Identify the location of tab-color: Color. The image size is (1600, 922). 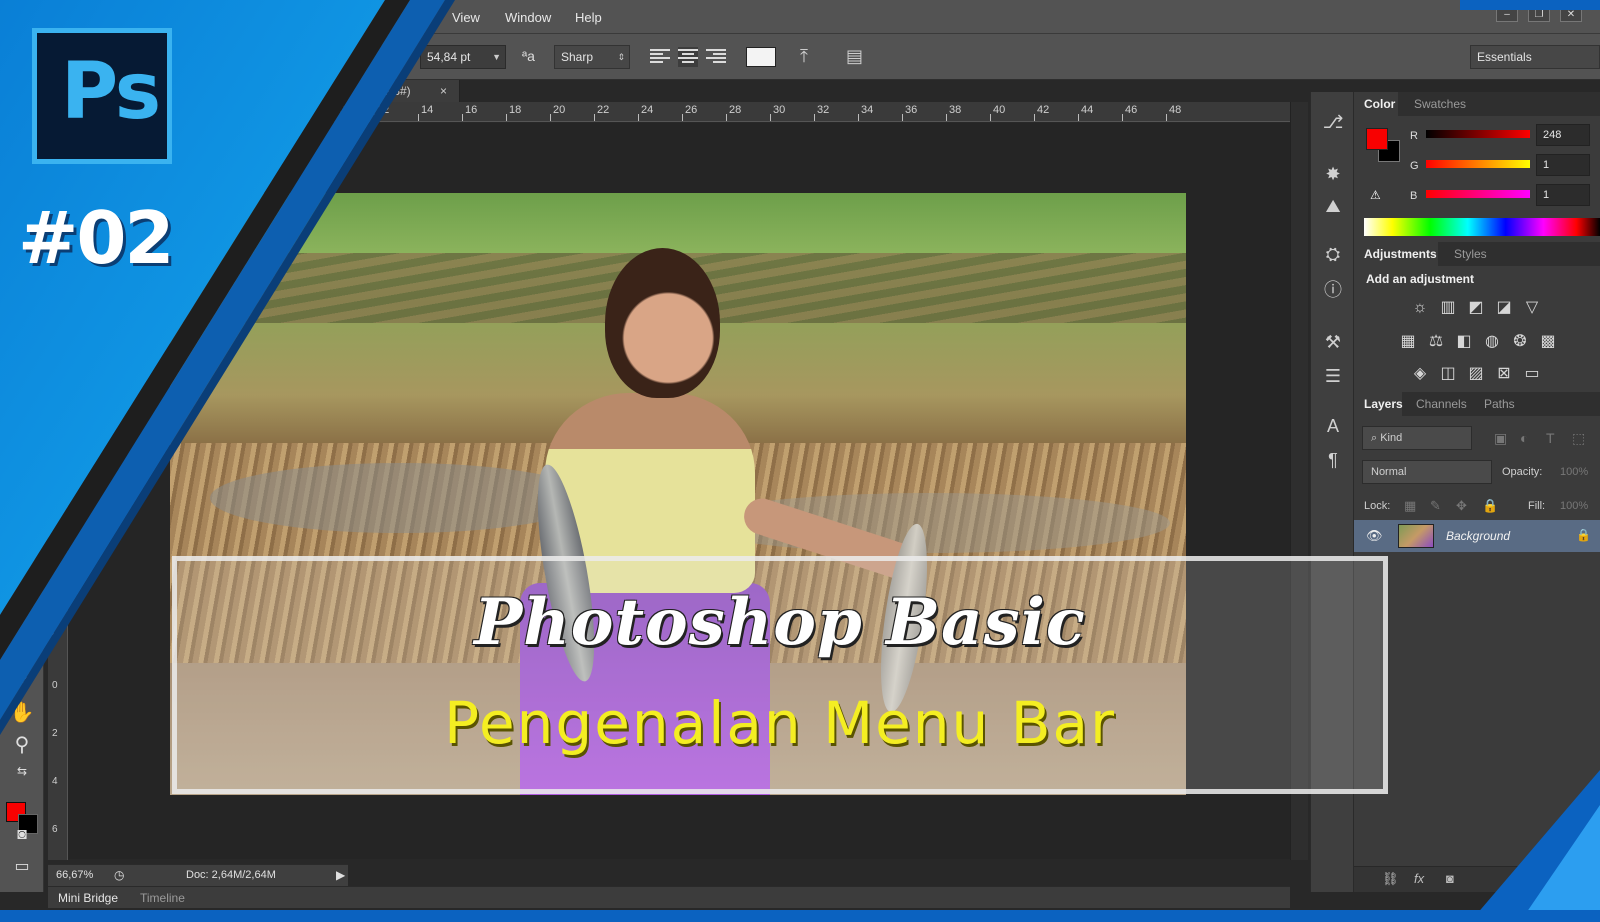
(1379, 104).